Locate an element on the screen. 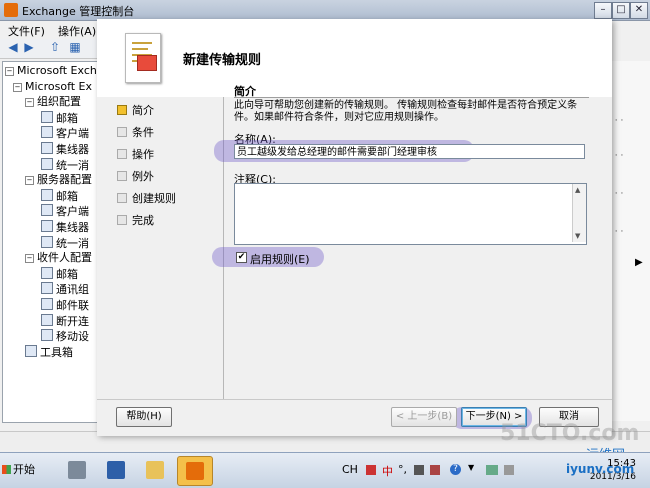 This screenshot has height=488, width=650. window-title: Exchange 管理控制台 is located at coordinates (78, 11).